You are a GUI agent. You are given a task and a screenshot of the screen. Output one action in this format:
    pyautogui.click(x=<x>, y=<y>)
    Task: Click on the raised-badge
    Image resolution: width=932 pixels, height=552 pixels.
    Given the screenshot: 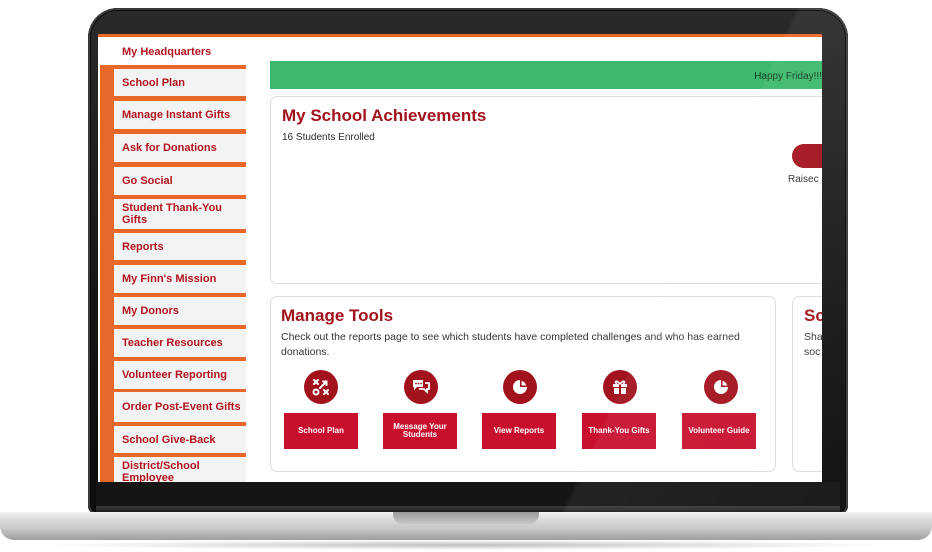 What is the action you would take?
    pyautogui.click(x=807, y=156)
    